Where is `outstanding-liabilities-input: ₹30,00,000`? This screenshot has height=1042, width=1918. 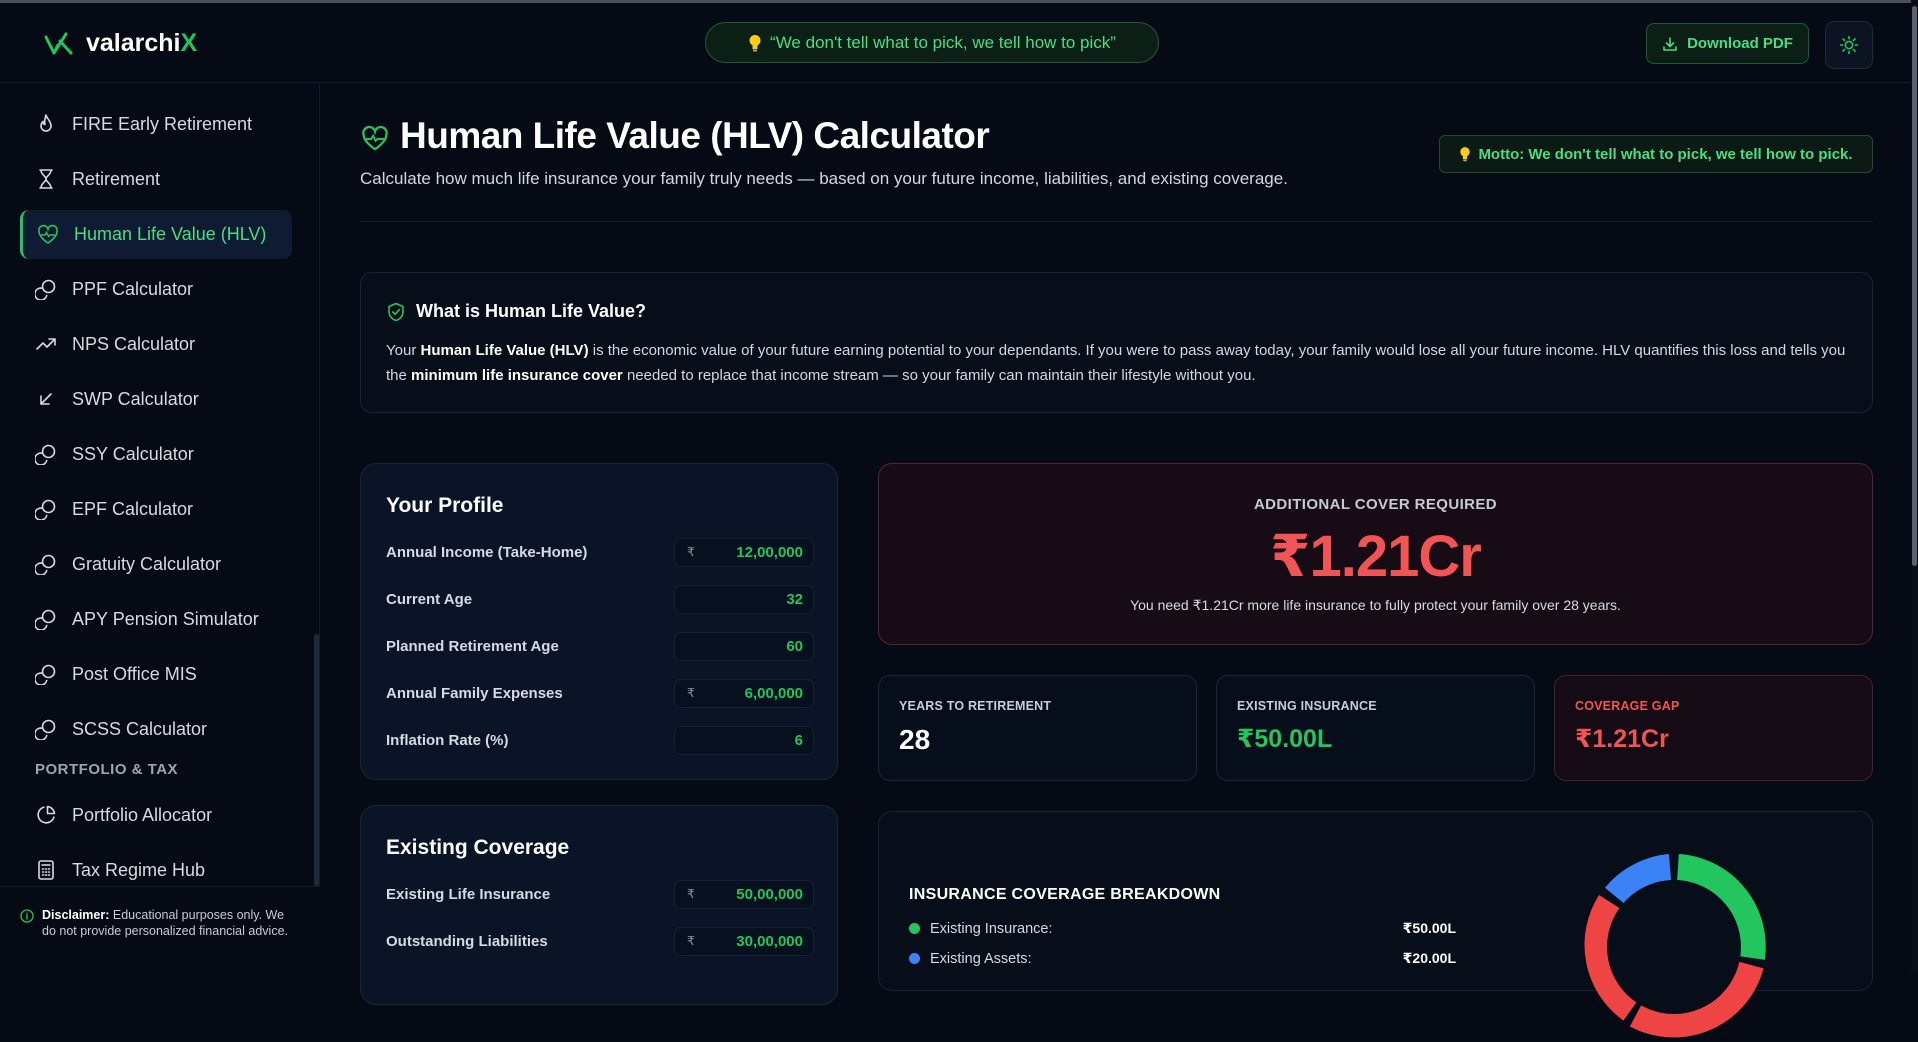 outstanding-liabilities-input: ₹30,00,000 is located at coordinates (744, 941).